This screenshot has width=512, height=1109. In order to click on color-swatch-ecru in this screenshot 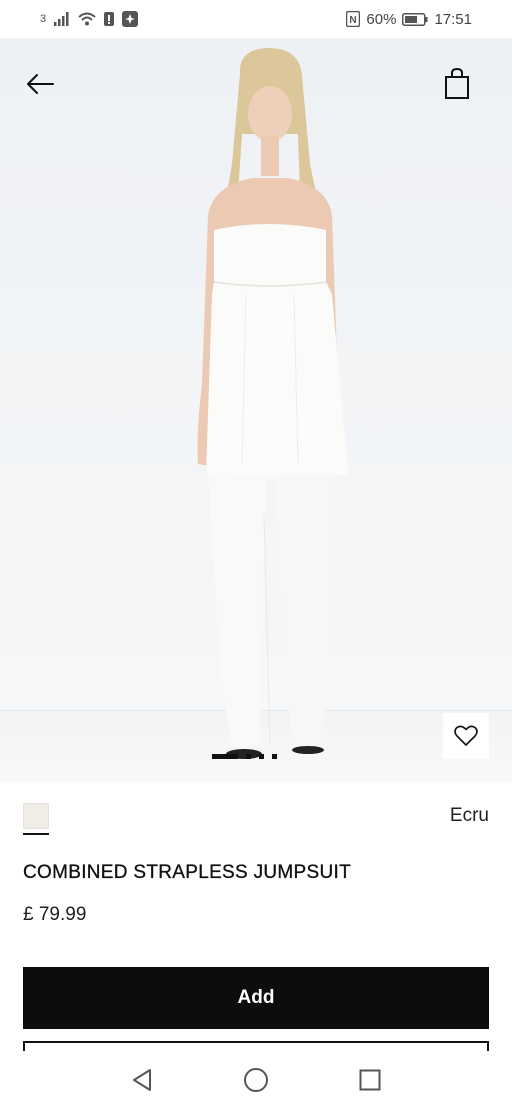, I will do `click(36, 816)`.